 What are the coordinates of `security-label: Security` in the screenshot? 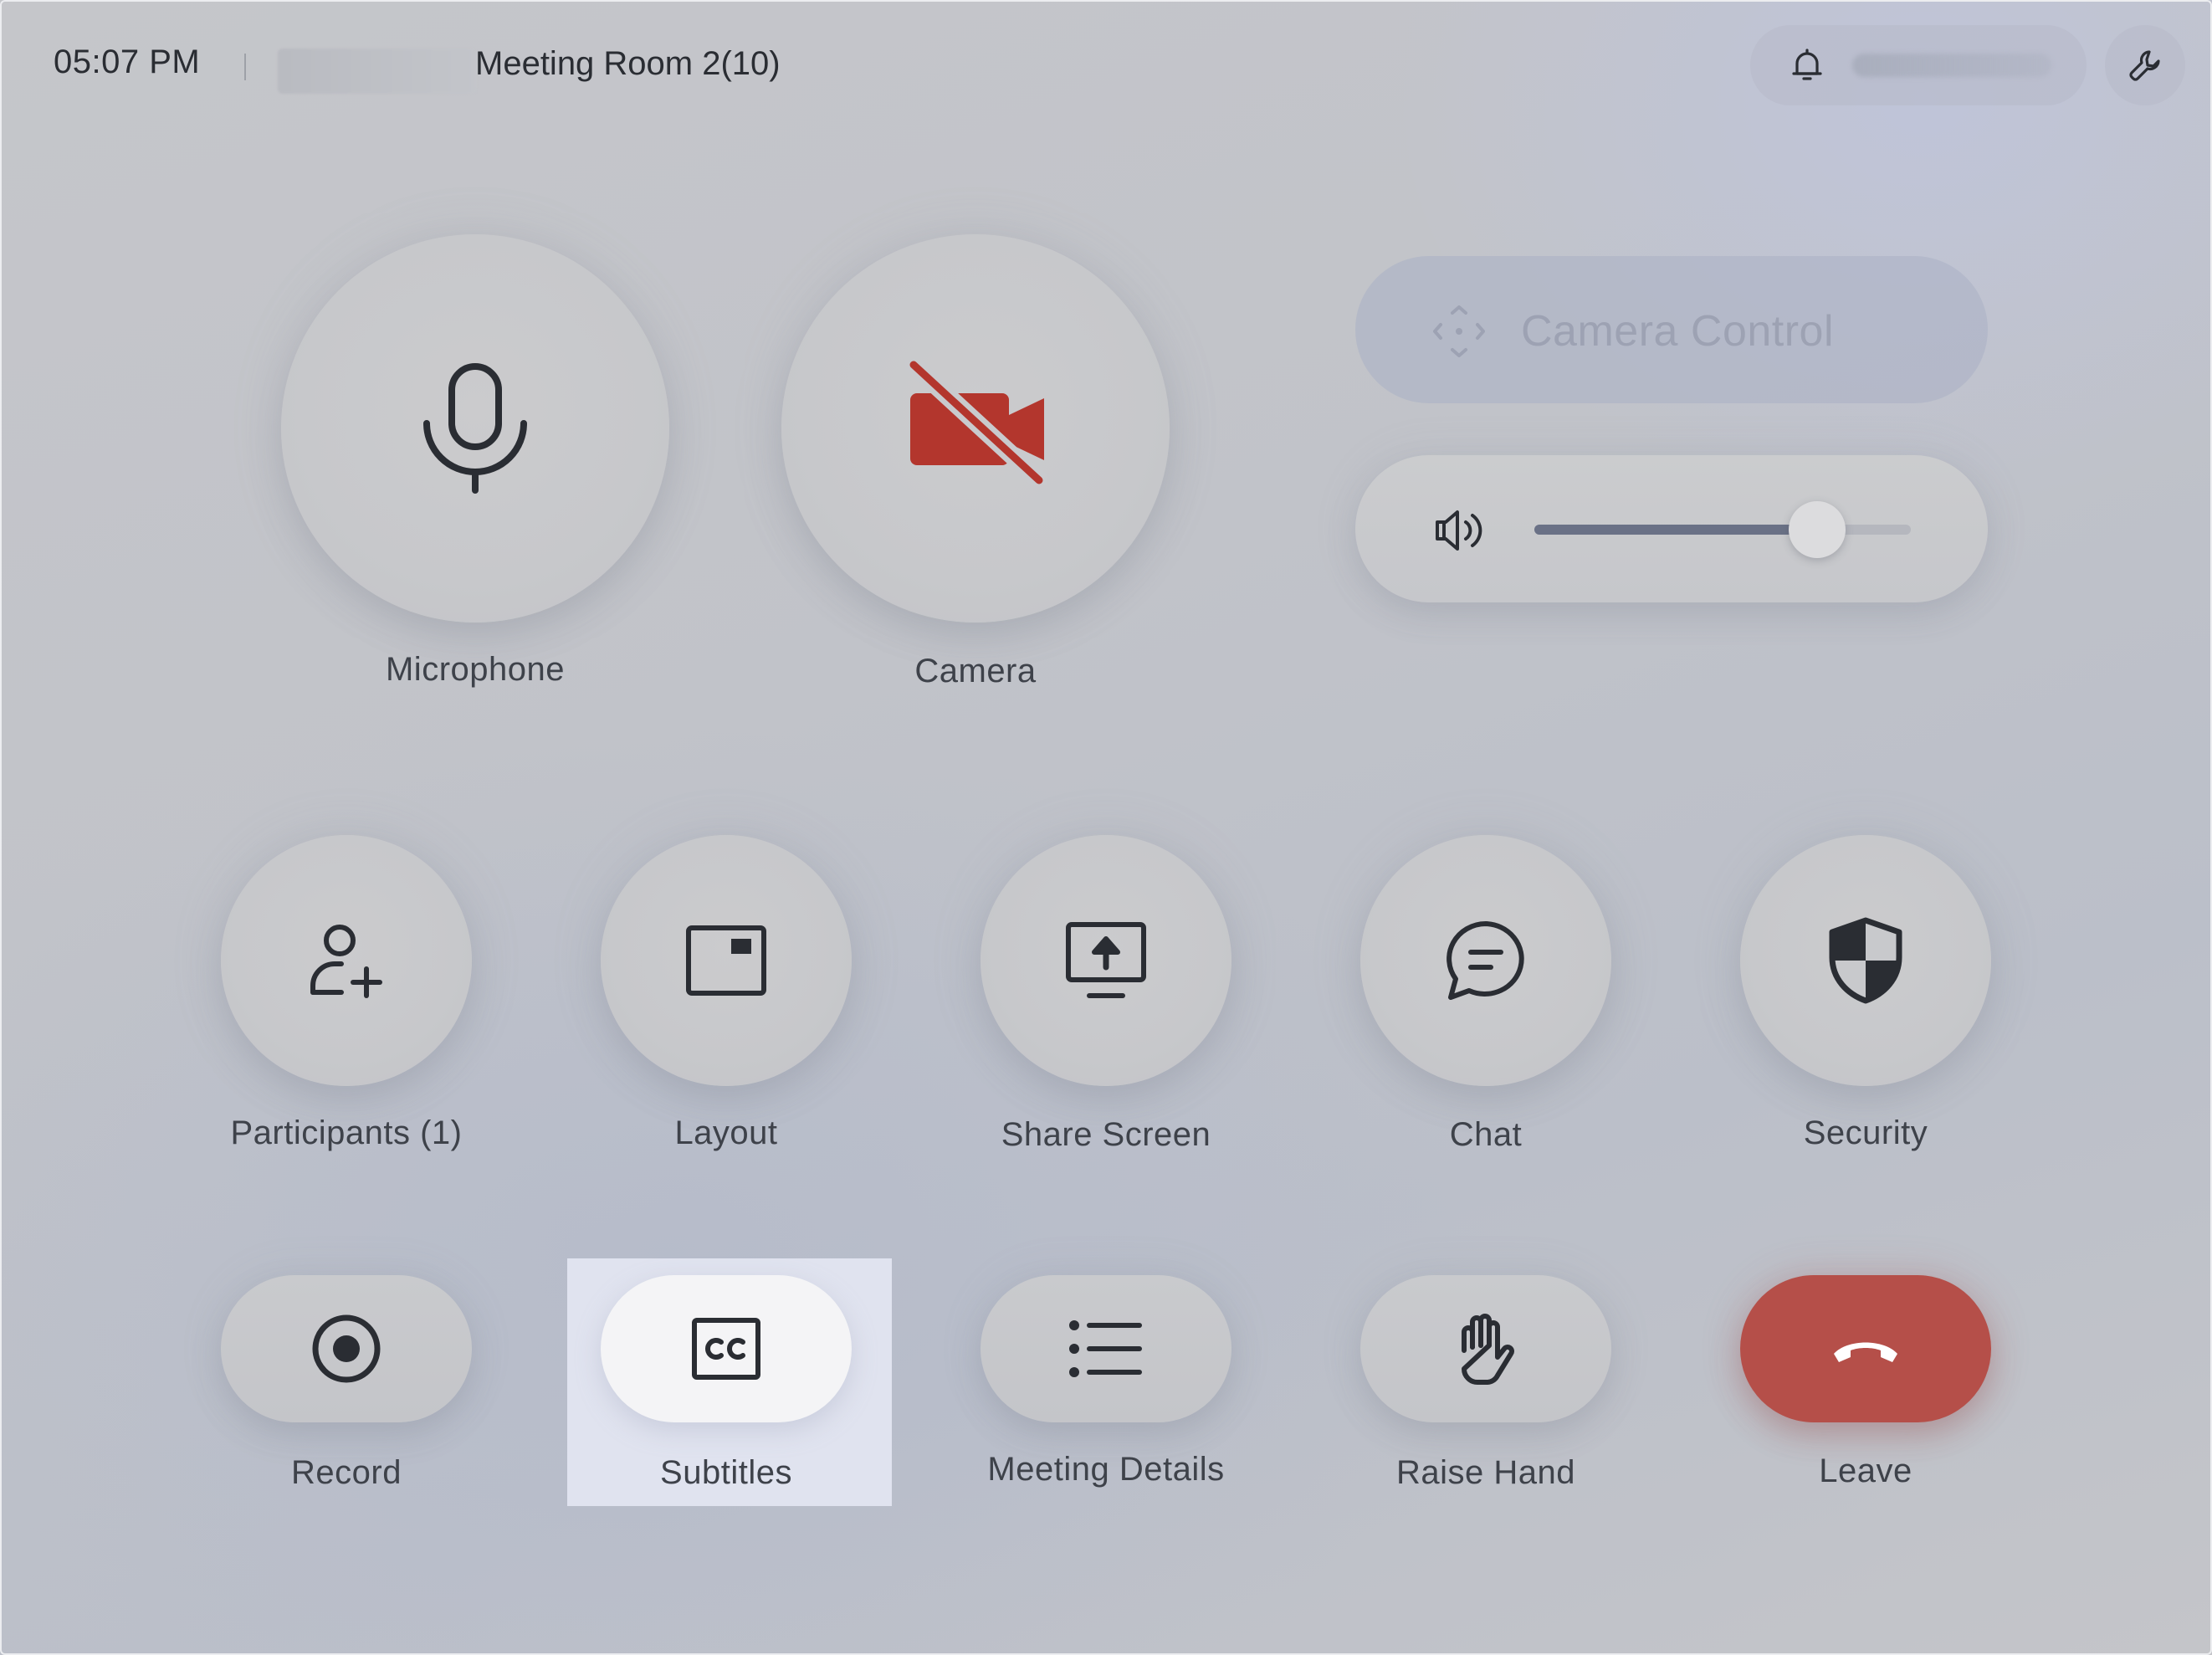 It's located at (1865, 1132).